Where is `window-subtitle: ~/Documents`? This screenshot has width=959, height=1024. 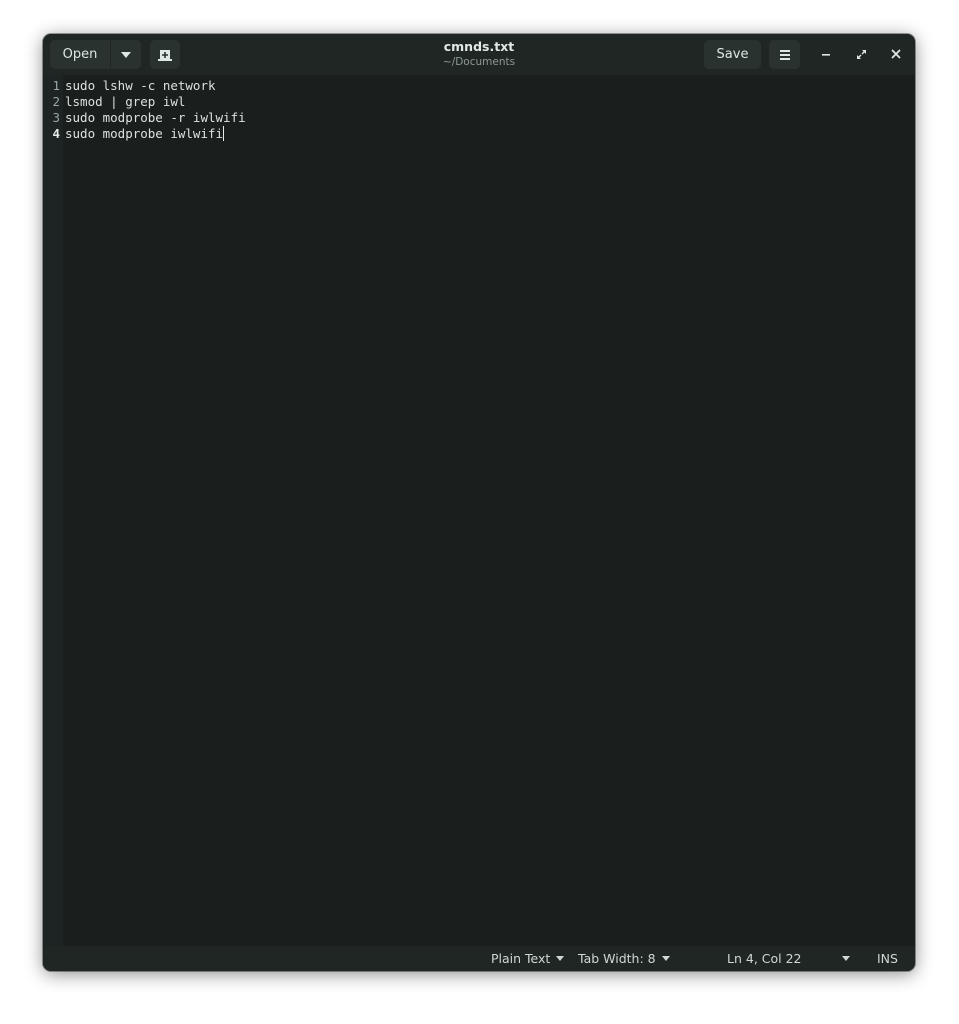
window-subtitle: ~/Documents is located at coordinates (479, 62).